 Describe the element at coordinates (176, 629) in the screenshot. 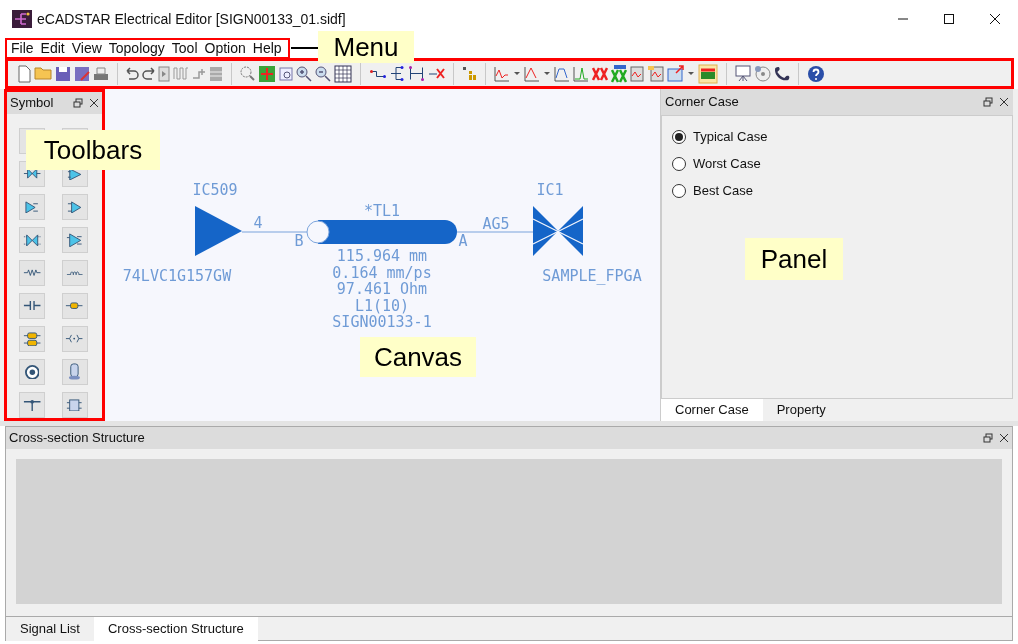

I see `tab: Cross-section Structure` at that location.